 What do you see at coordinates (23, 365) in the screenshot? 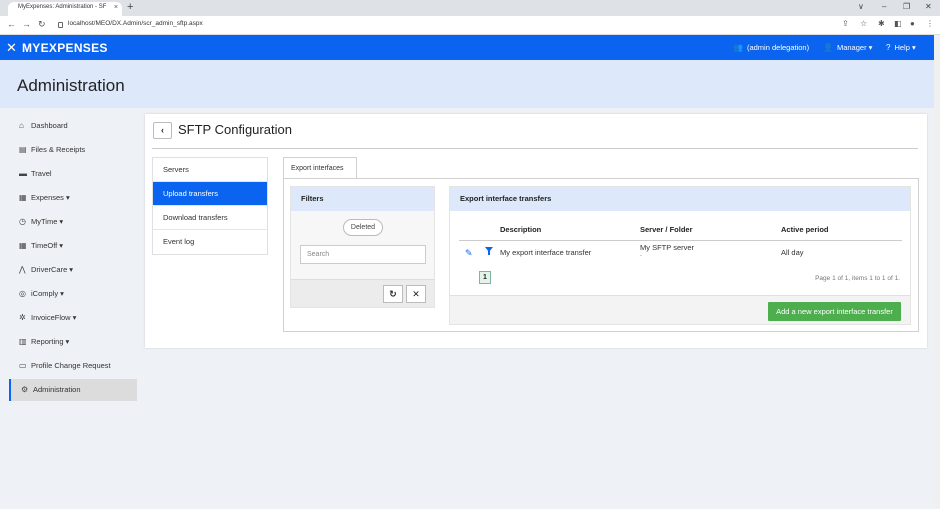
I see `inbox-icon: ▭` at bounding box center [23, 365].